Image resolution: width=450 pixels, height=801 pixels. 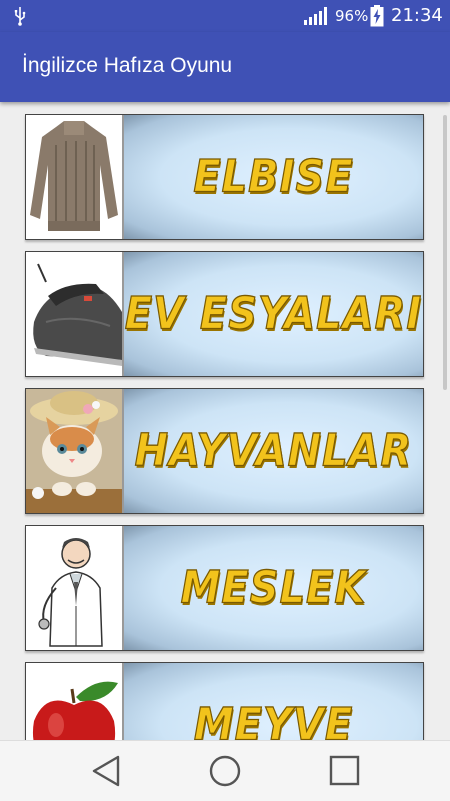 What do you see at coordinates (75, 588) in the screenshot?
I see `doctor-image` at bounding box center [75, 588].